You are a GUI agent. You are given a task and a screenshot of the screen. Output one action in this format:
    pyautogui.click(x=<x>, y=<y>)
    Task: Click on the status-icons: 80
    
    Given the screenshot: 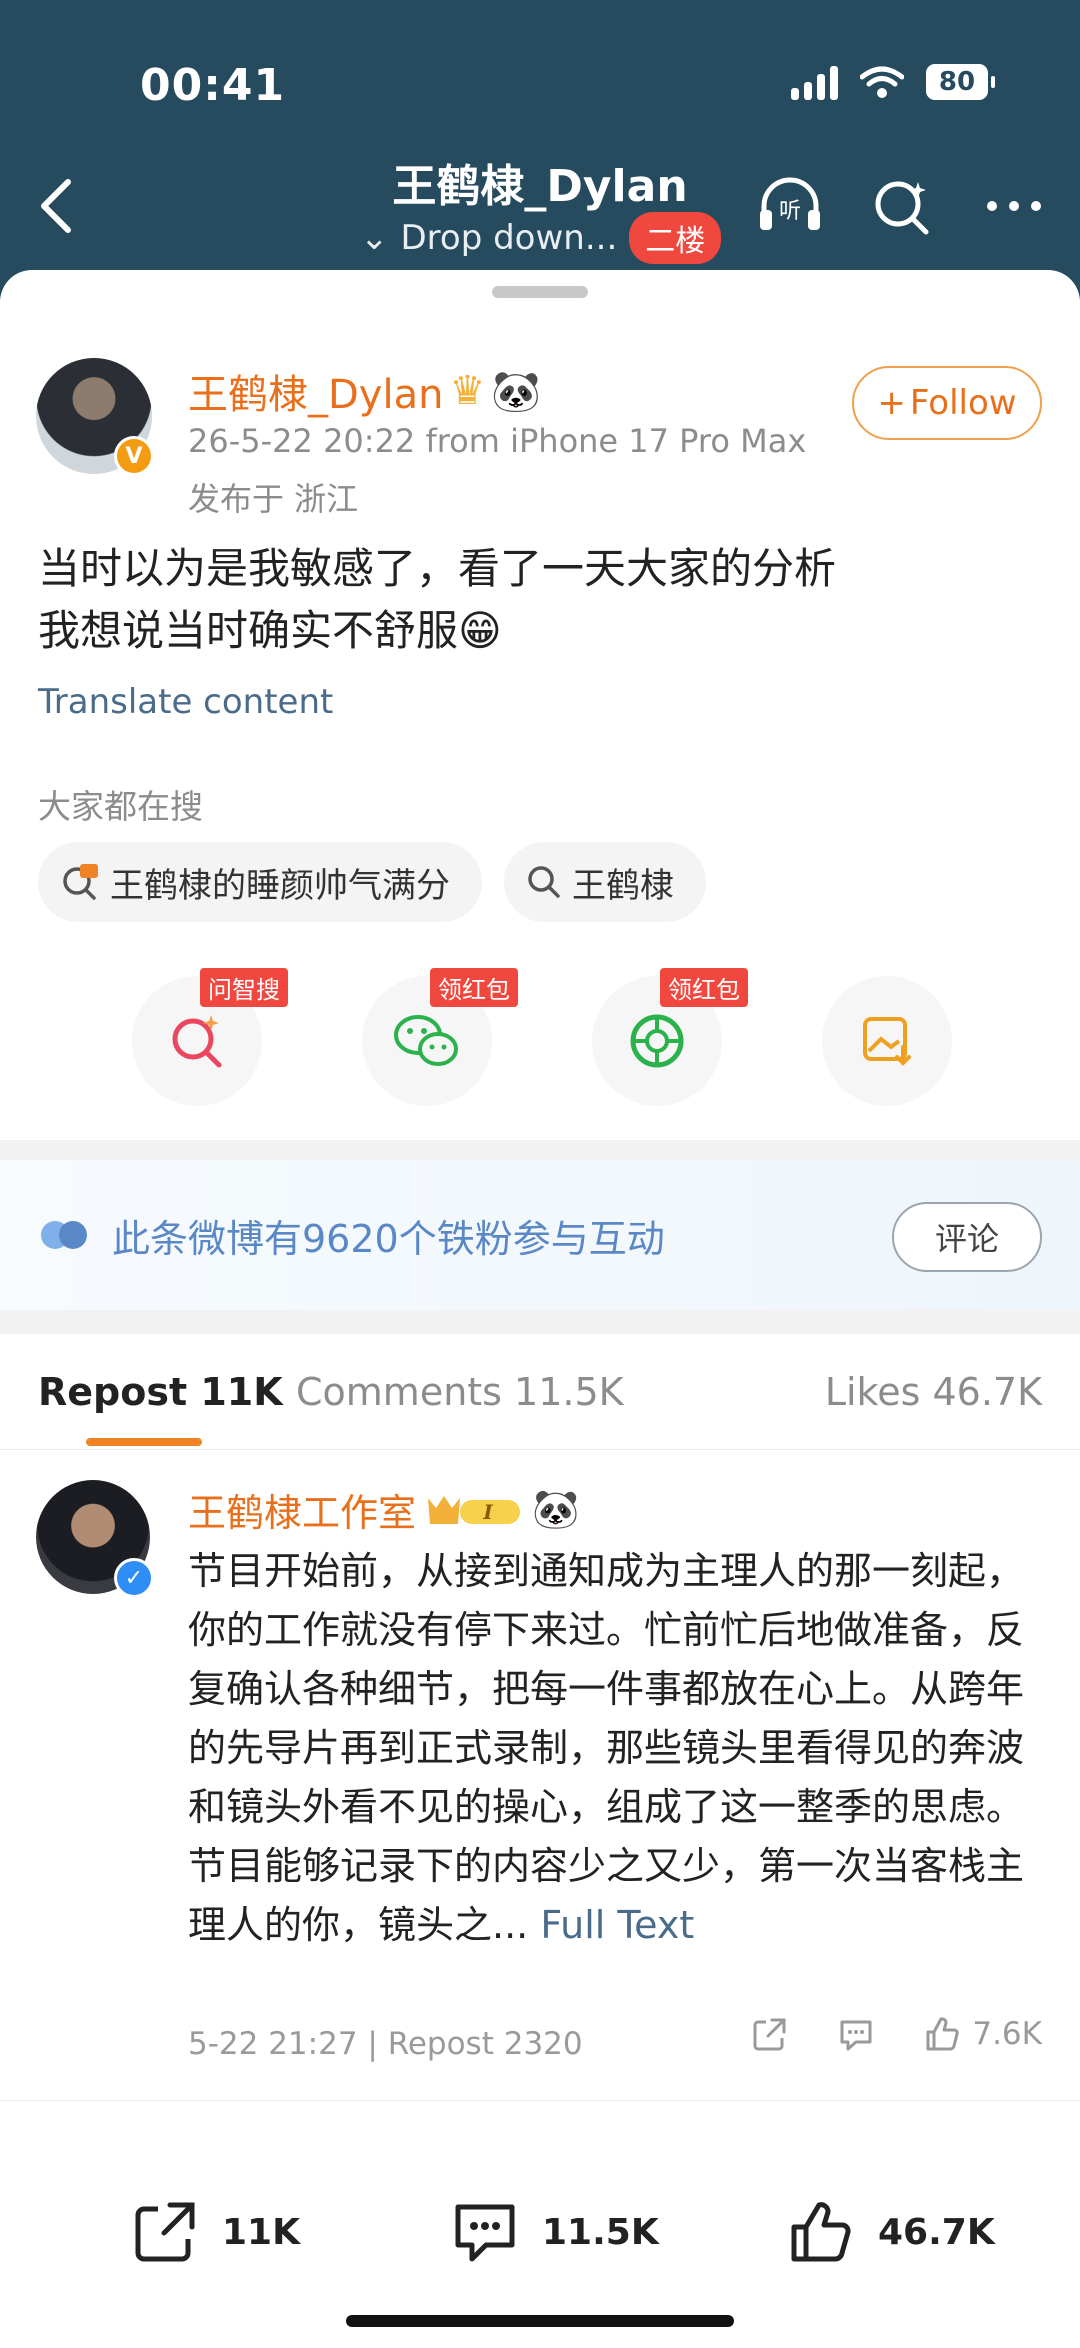 What is the action you would take?
    pyautogui.click(x=893, y=82)
    